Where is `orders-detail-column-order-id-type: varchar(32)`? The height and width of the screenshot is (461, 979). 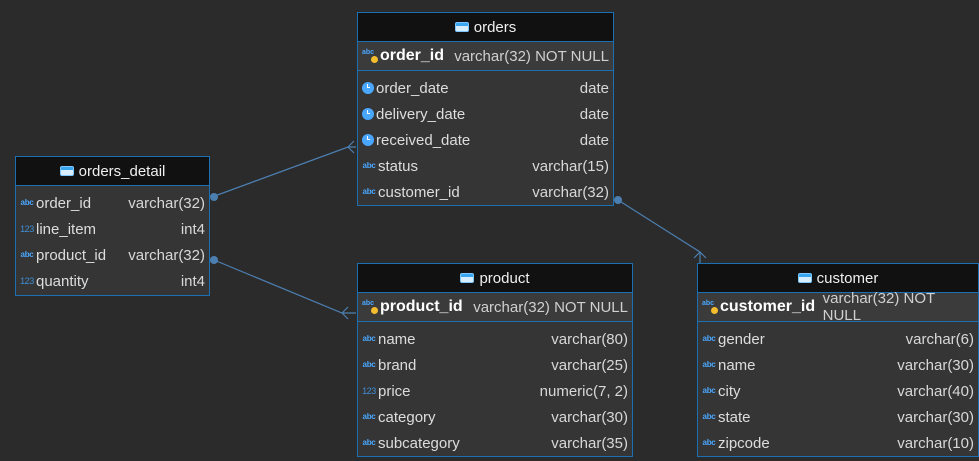
orders-detail-column-order-id-type: varchar(32) is located at coordinates (166, 203).